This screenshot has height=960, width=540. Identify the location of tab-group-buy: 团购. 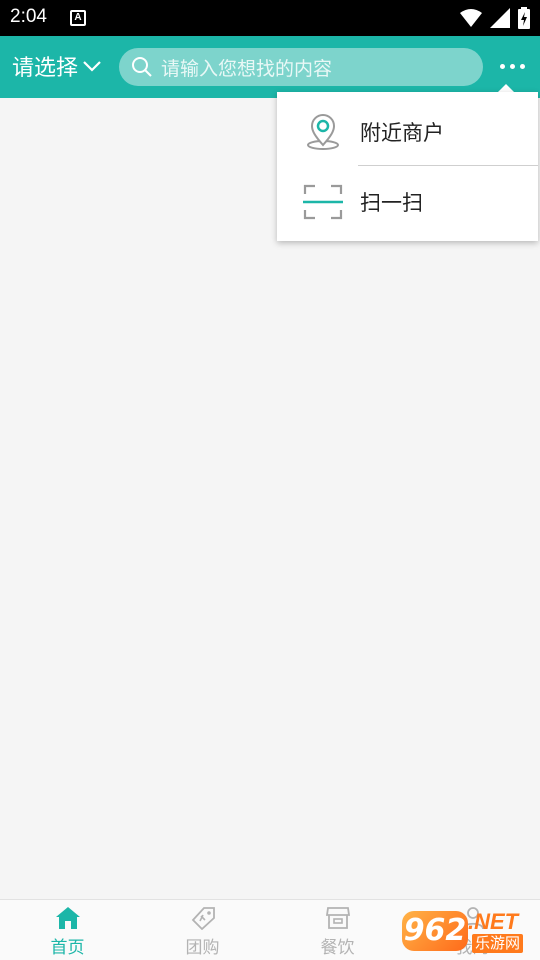
(202, 930).